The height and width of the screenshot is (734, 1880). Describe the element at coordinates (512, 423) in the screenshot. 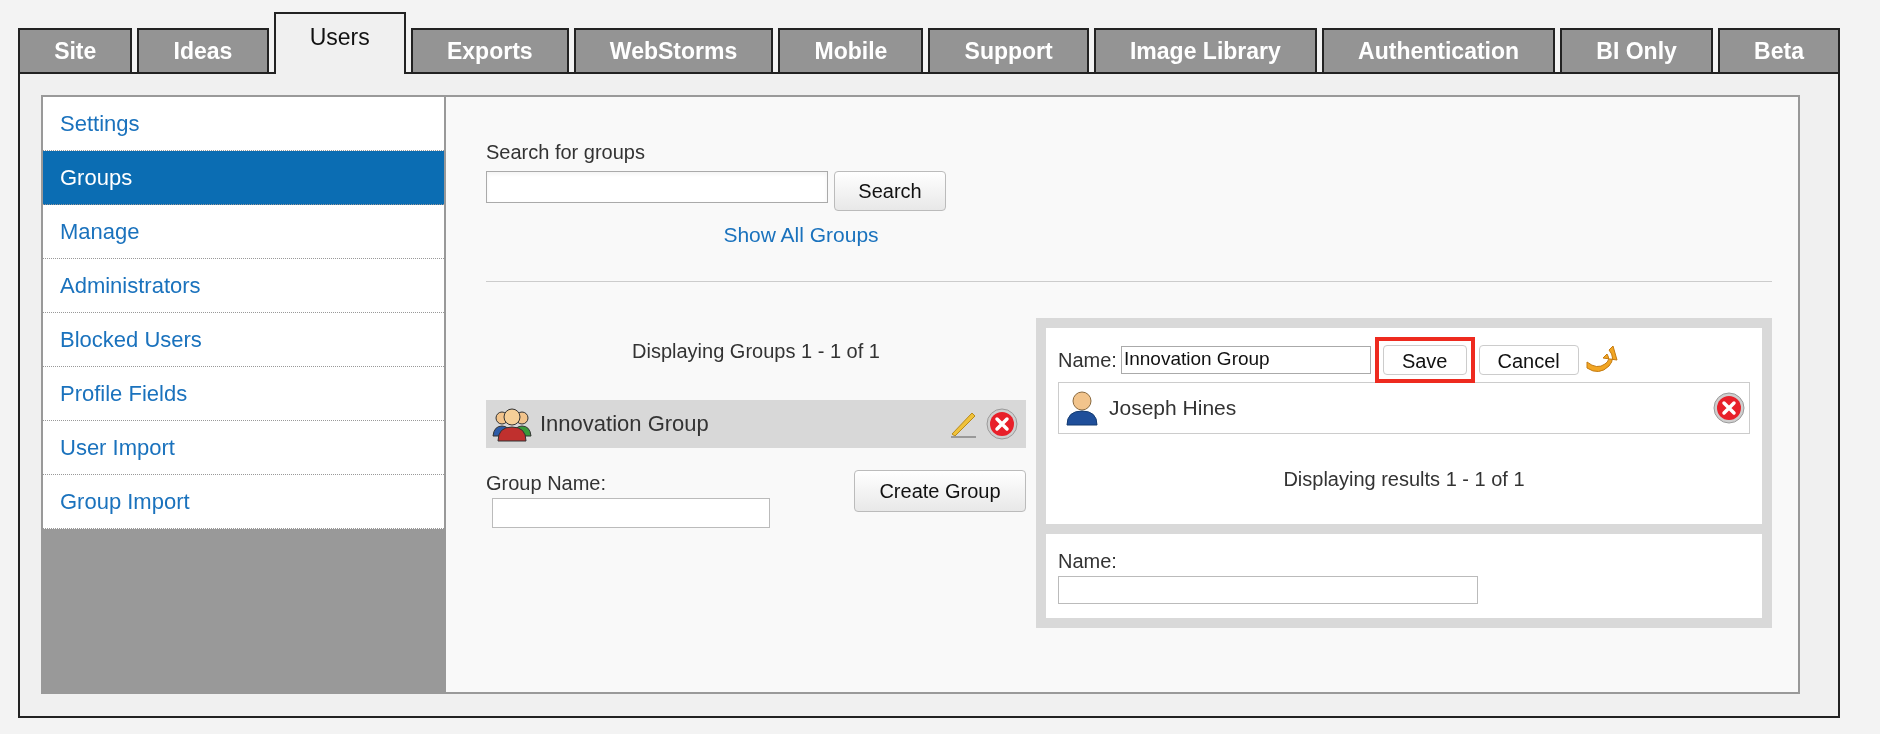

I see `group-icon` at that location.